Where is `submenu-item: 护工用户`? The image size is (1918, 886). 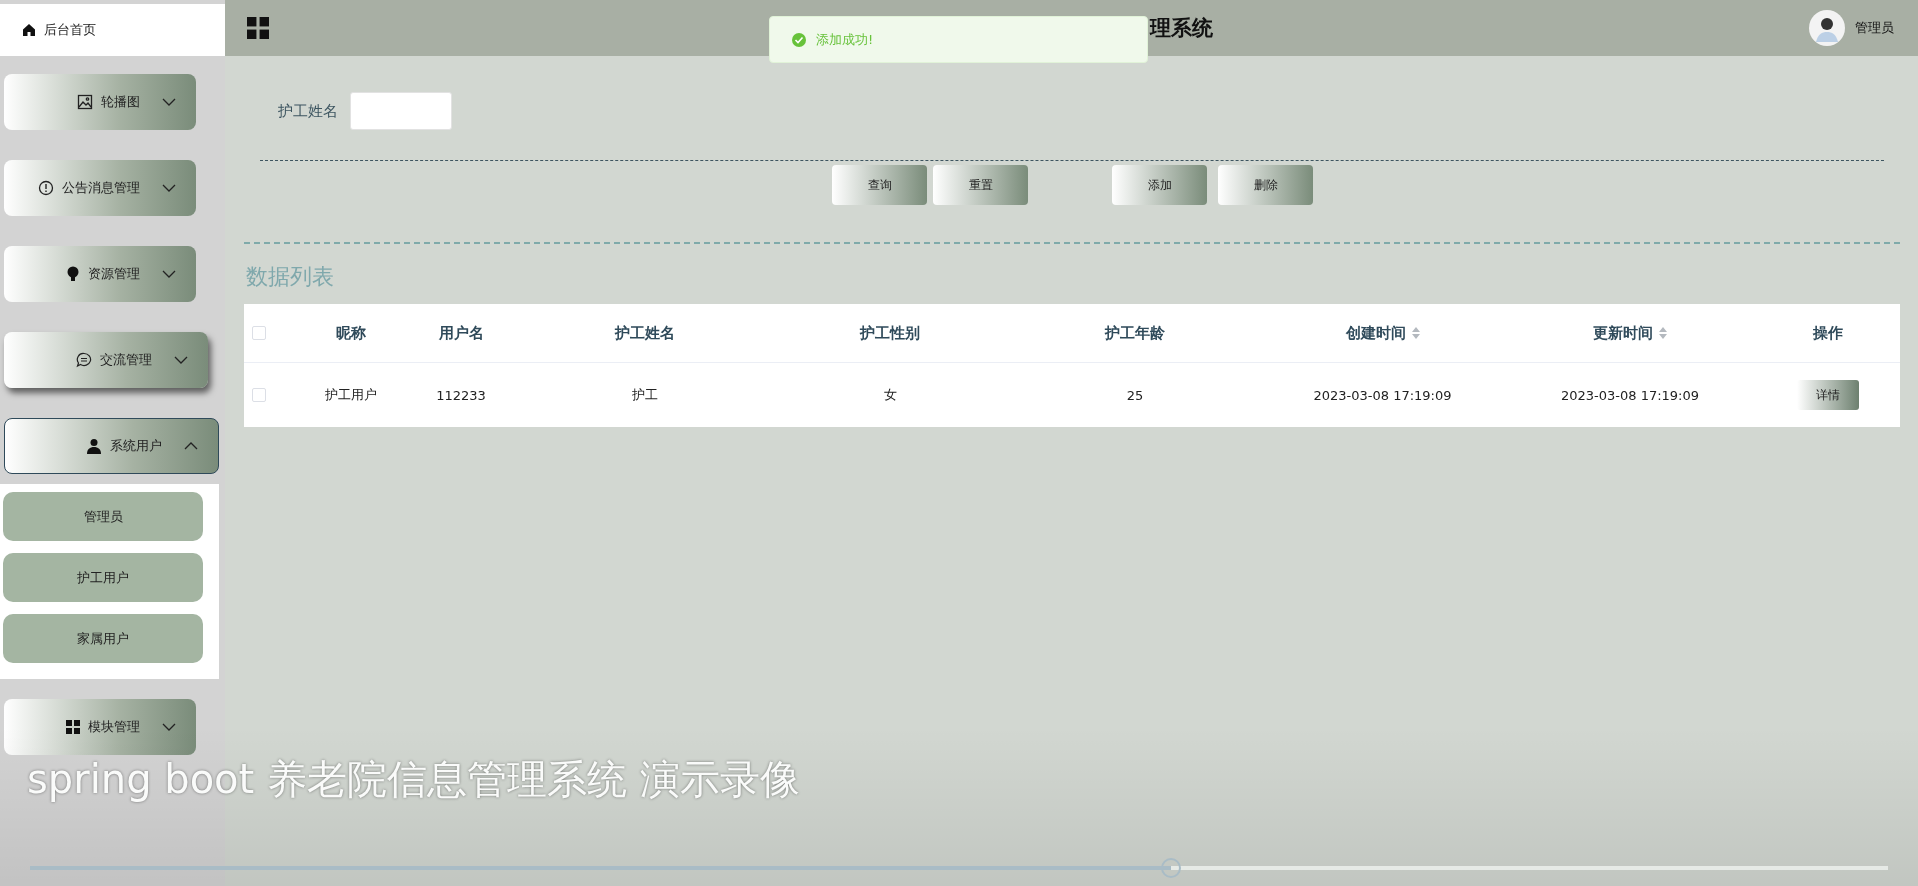
submenu-item: 护工用户 is located at coordinates (103, 577).